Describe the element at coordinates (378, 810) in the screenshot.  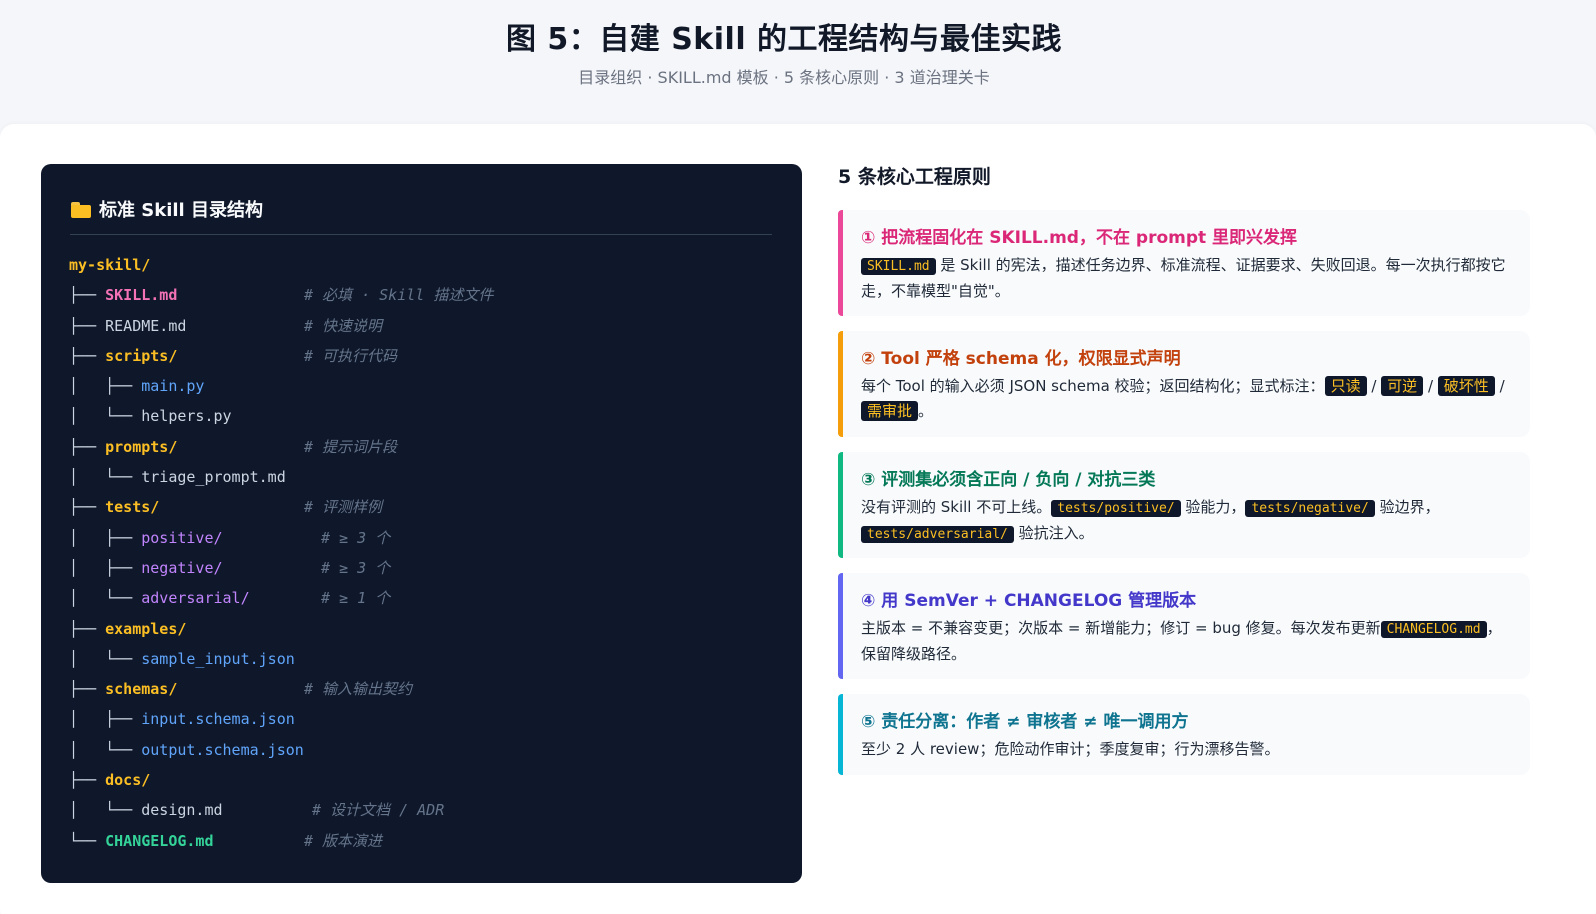
I see `tree-comment: # 设计文档 / ADR` at that location.